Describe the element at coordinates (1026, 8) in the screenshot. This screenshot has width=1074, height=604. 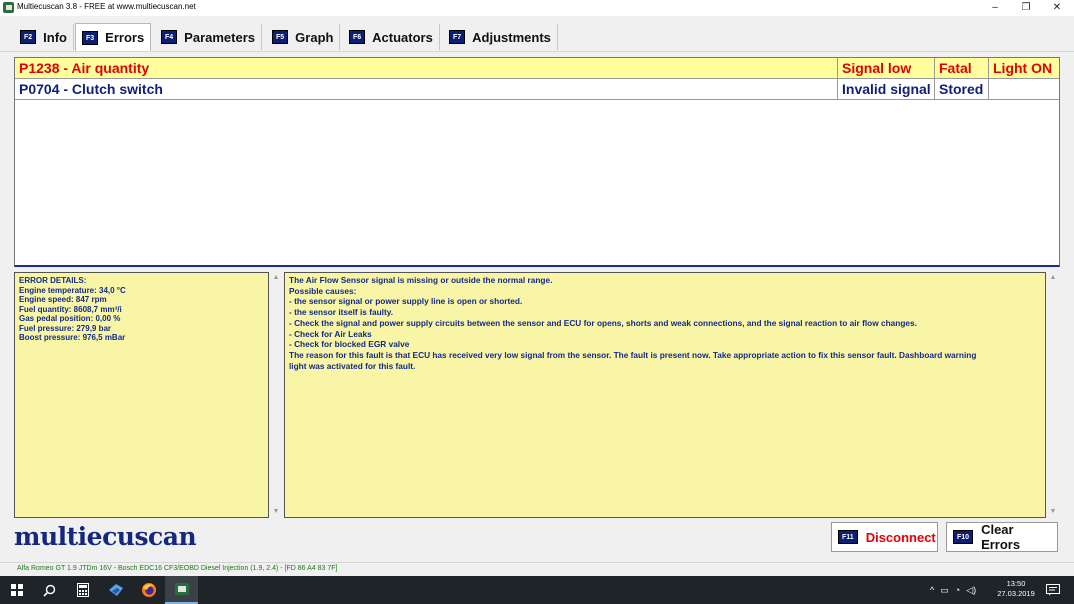
I see `restore-button: ❐` at that location.